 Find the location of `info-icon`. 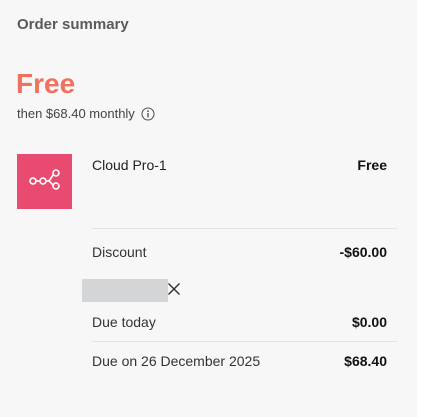

info-icon is located at coordinates (148, 113).